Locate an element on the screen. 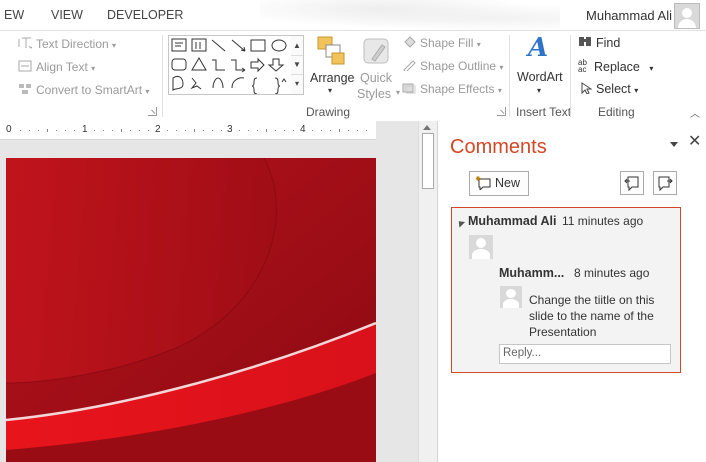 The width and height of the screenshot is (706, 462). wordart-button: A WordArt ▾ is located at coordinates (540, 68).